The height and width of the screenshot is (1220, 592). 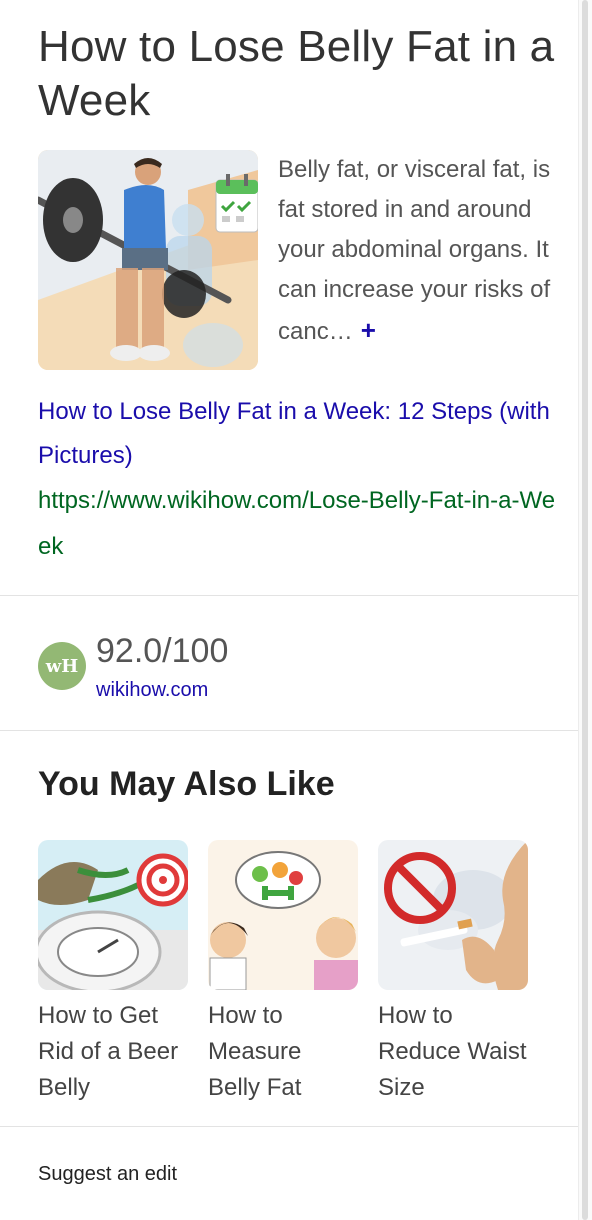 What do you see at coordinates (108, 1051) in the screenshot?
I see `also-like-label: How to Get Rid of a Beer Belly` at bounding box center [108, 1051].